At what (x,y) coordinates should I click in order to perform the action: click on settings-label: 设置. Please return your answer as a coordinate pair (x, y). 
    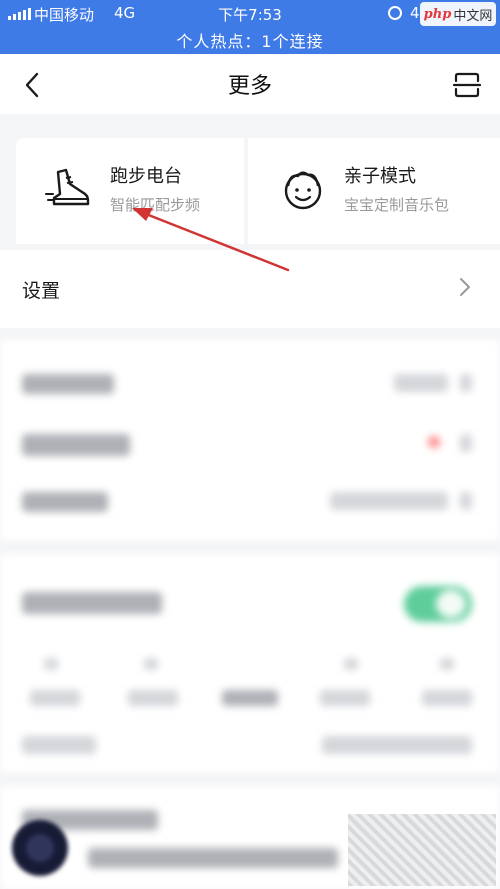
    Looking at the image, I should click on (41, 291).